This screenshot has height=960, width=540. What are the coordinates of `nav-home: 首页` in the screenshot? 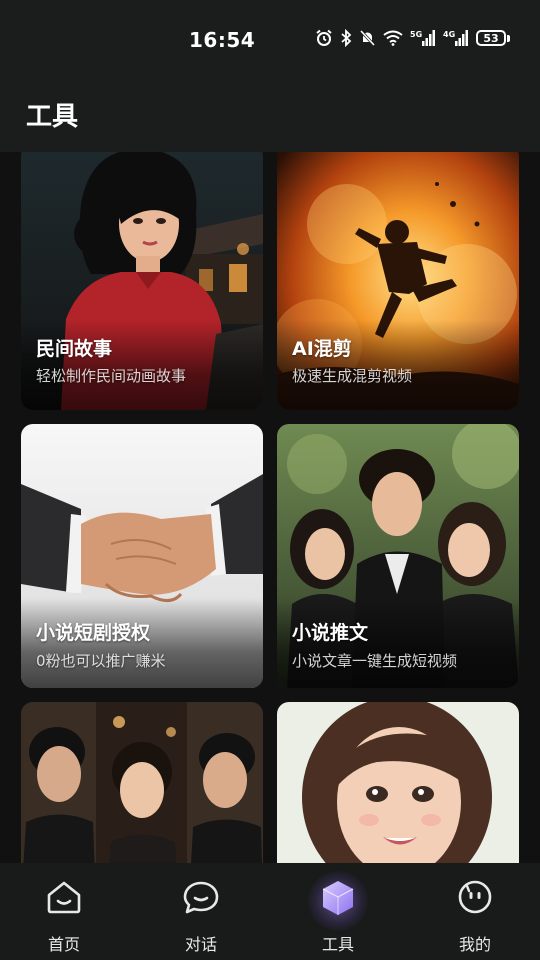 It's located at (64, 911).